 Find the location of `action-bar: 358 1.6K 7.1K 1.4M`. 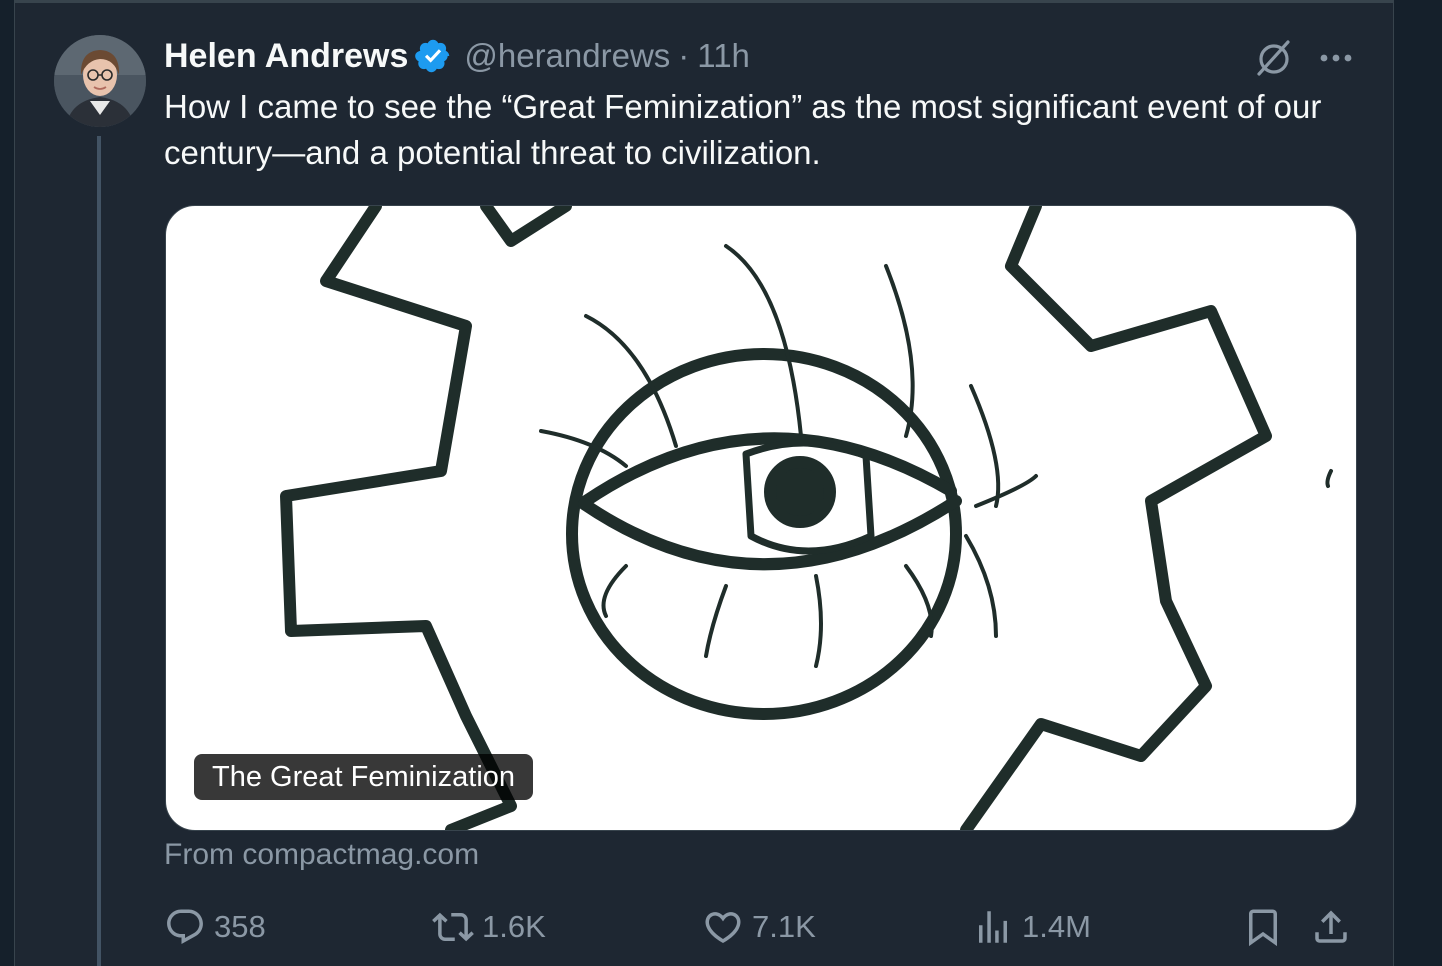

action-bar: 358 1.6K 7.1K 1.4M is located at coordinates (764, 927).